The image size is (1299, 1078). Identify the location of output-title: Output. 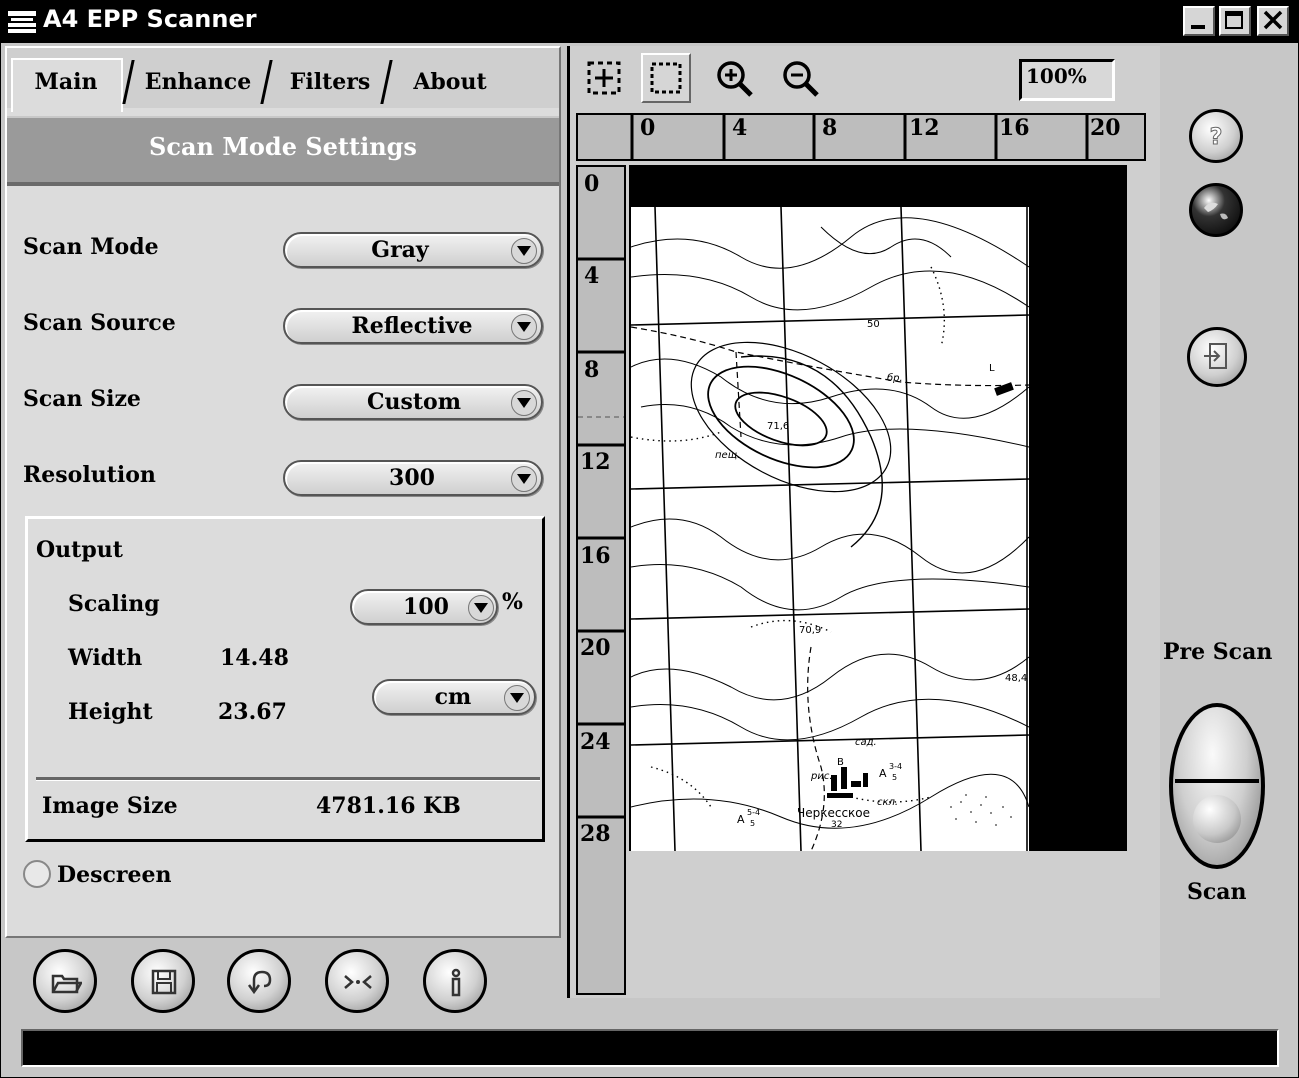
(79, 550).